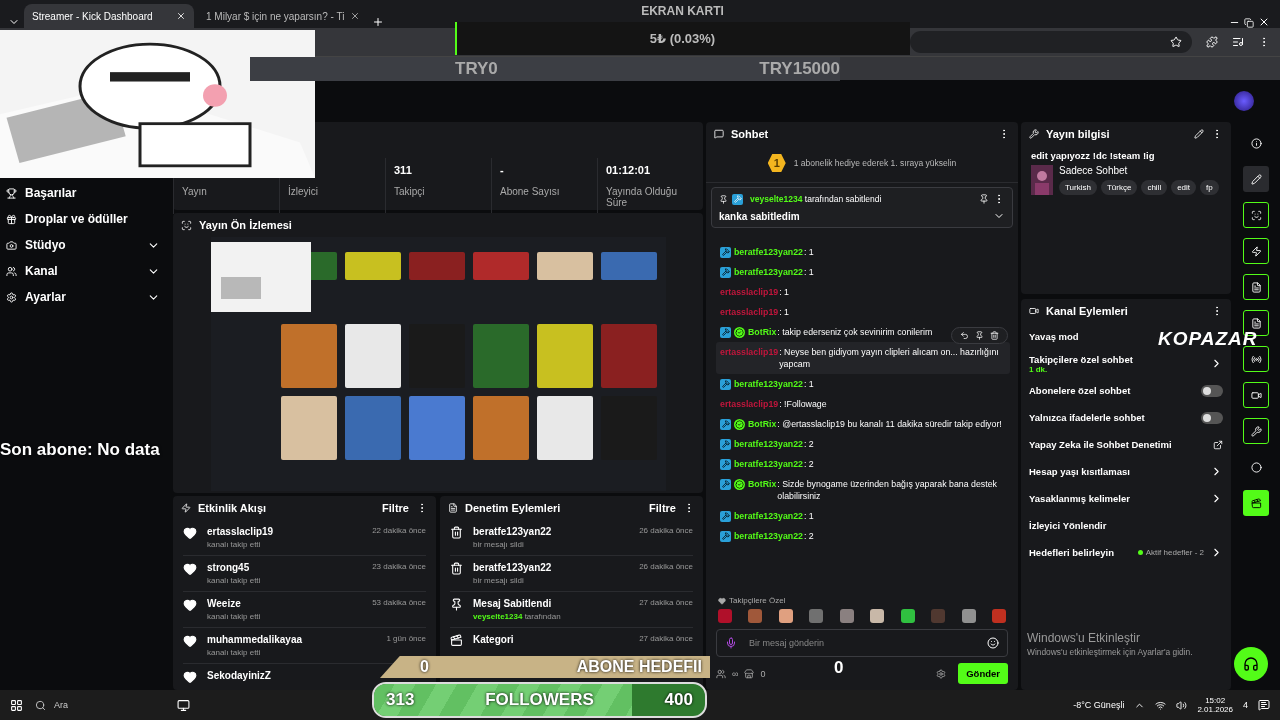 The height and width of the screenshot is (720, 1280). I want to click on pencil-icon, so click(1256, 179).